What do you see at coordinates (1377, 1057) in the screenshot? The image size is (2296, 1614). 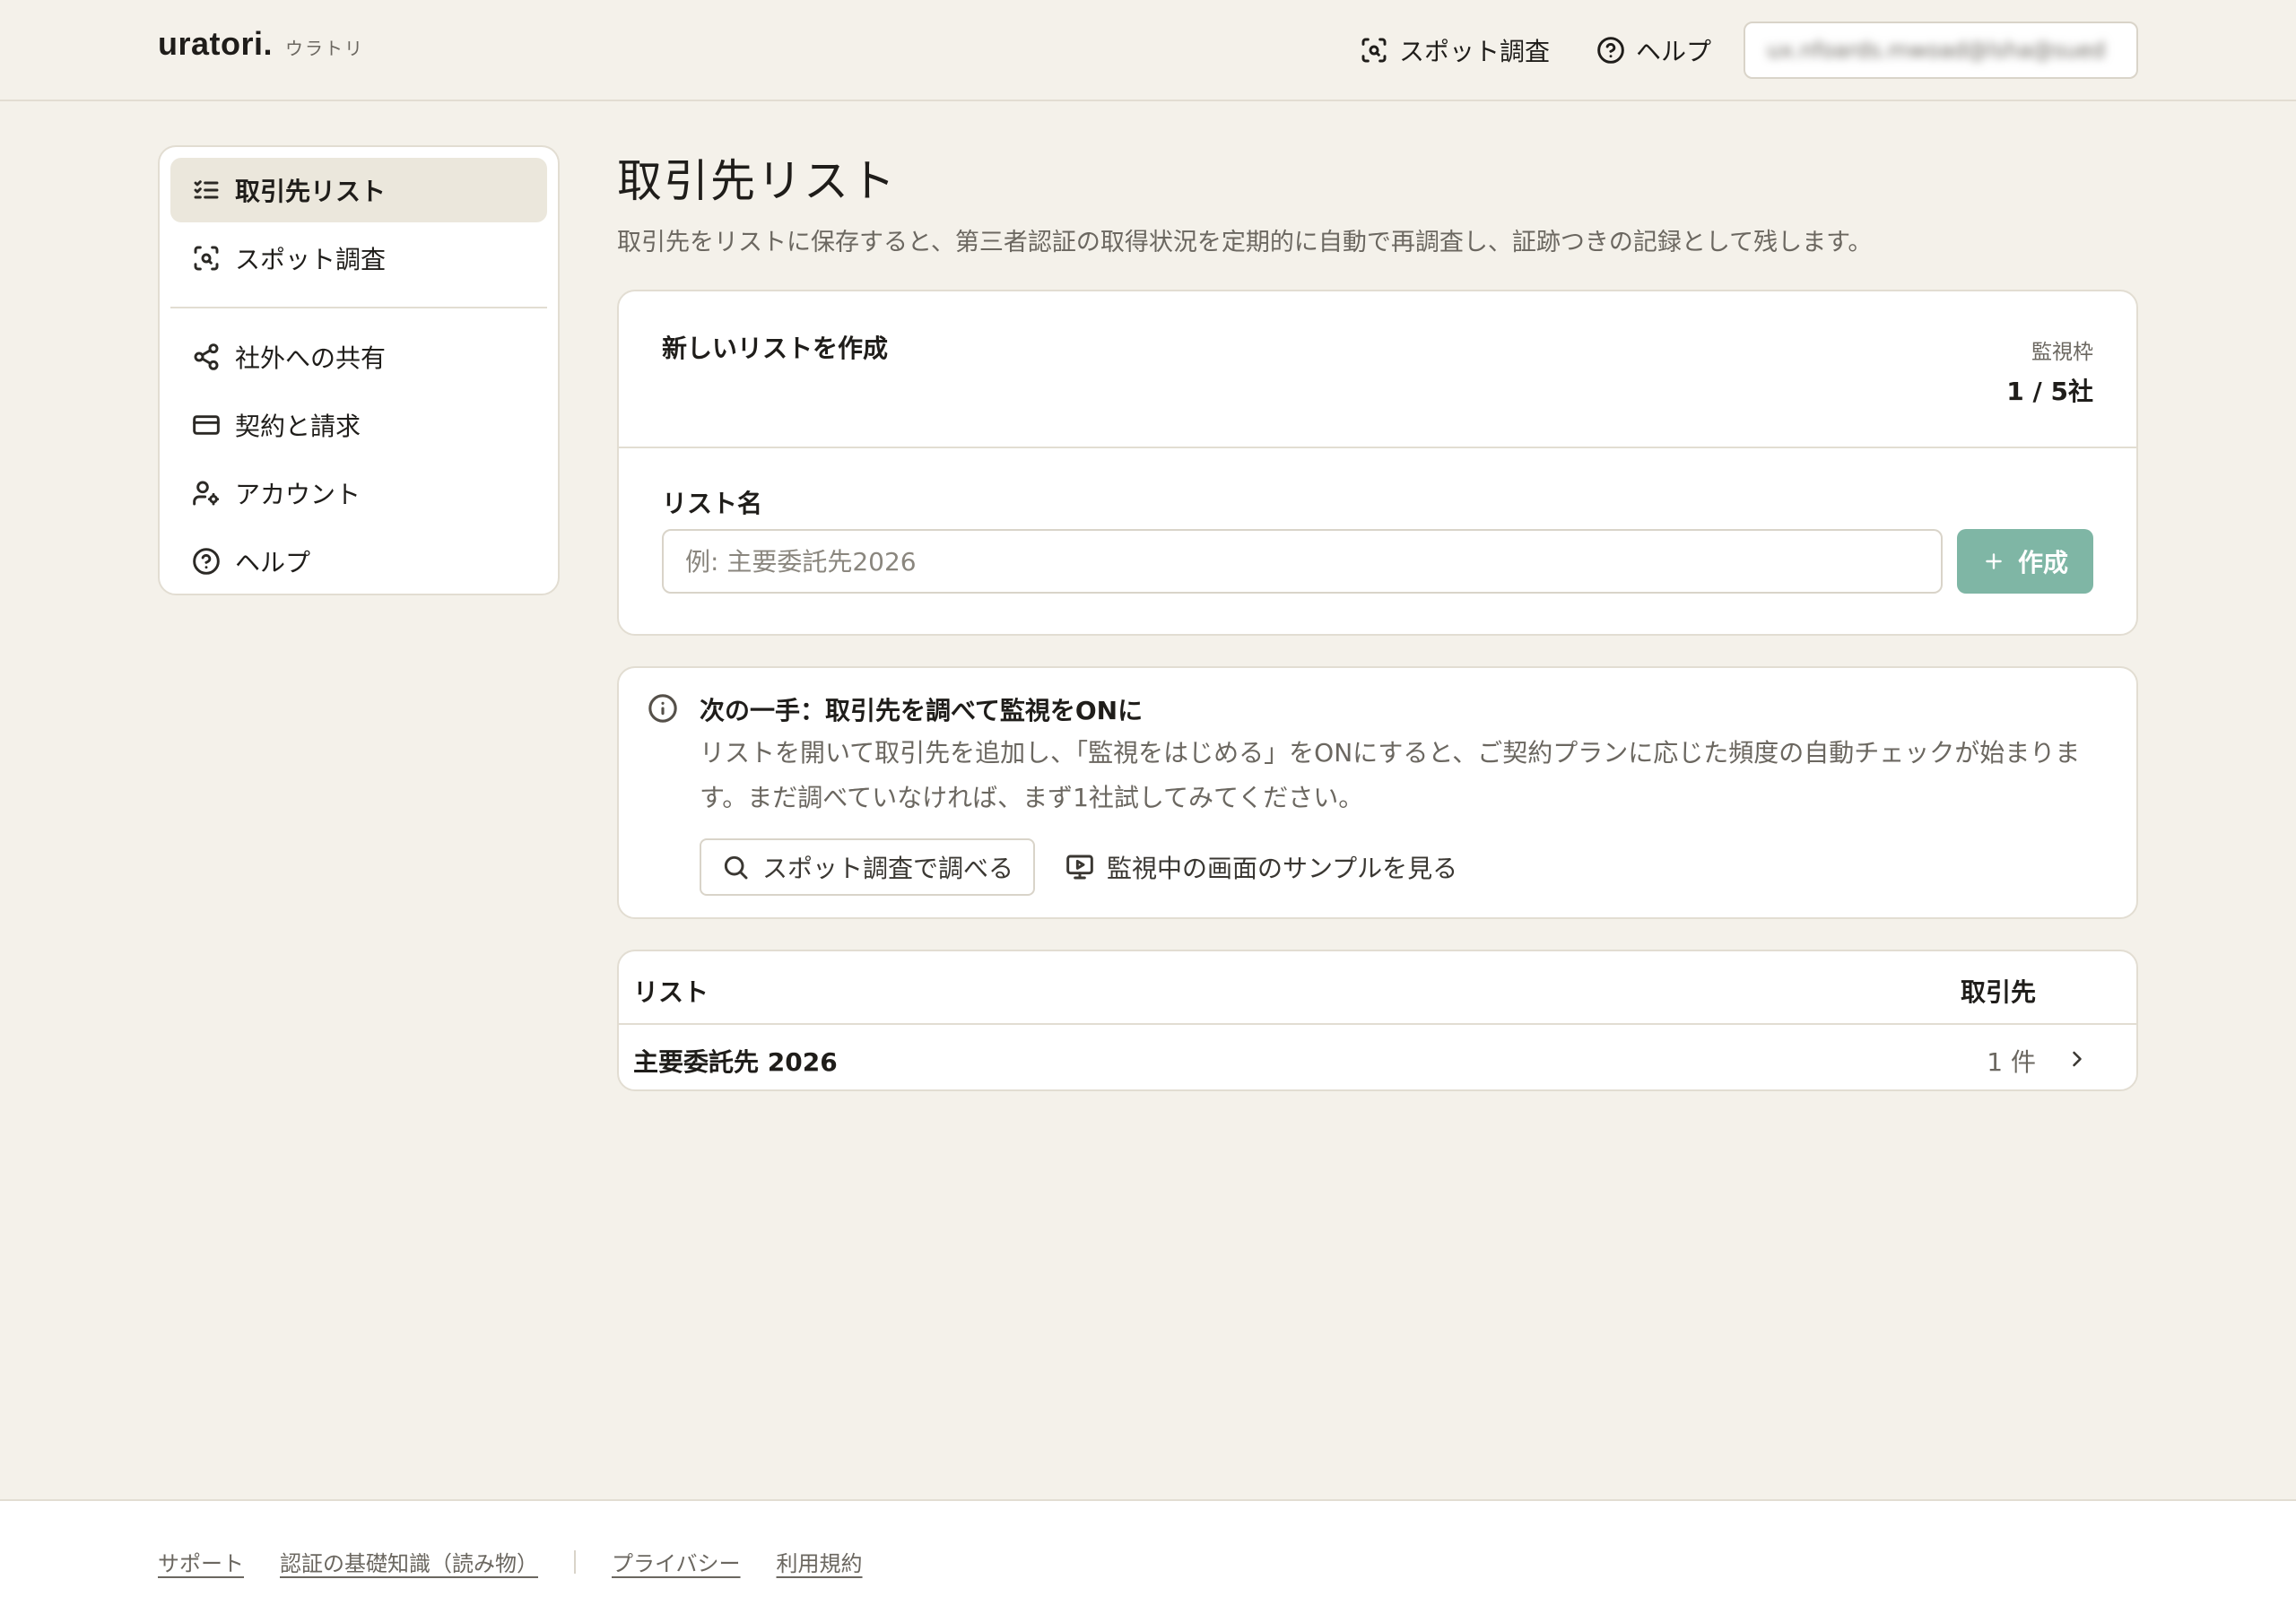 I see `table-row: 主要委託先 2026 1 件` at bounding box center [1377, 1057].